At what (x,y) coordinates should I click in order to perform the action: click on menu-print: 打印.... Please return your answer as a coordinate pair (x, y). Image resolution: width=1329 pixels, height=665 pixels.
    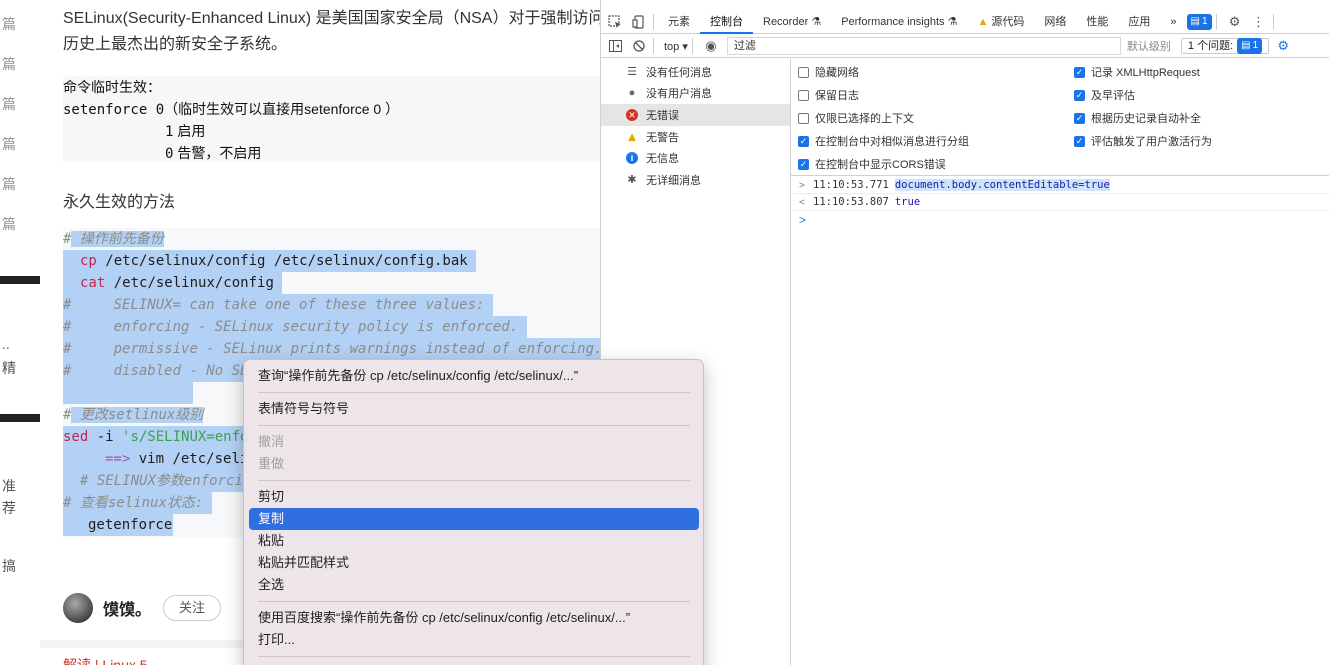
    Looking at the image, I should click on (474, 640).